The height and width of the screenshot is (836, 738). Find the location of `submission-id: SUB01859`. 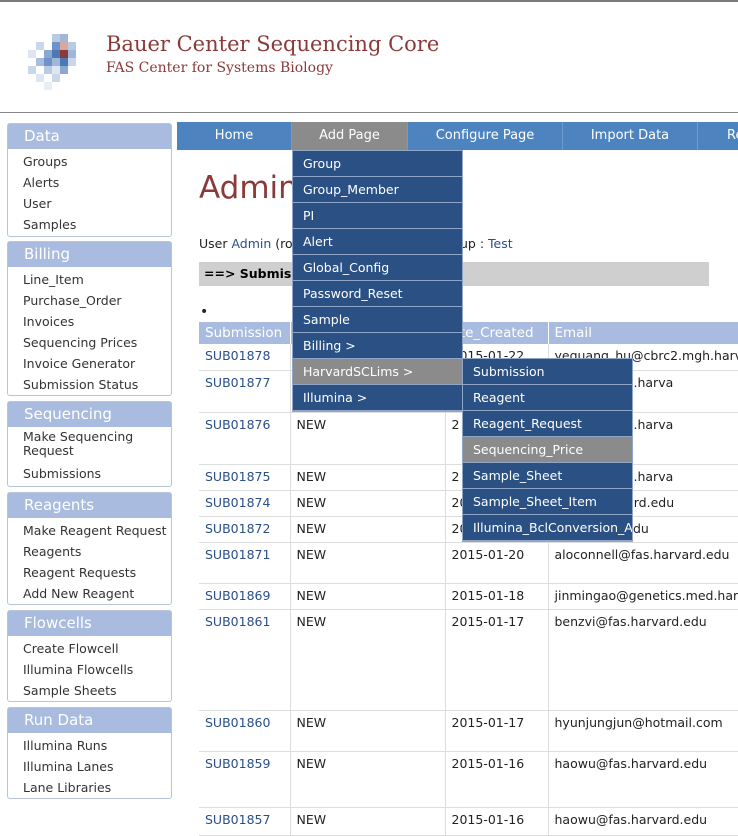

submission-id: SUB01859 is located at coordinates (245, 779).